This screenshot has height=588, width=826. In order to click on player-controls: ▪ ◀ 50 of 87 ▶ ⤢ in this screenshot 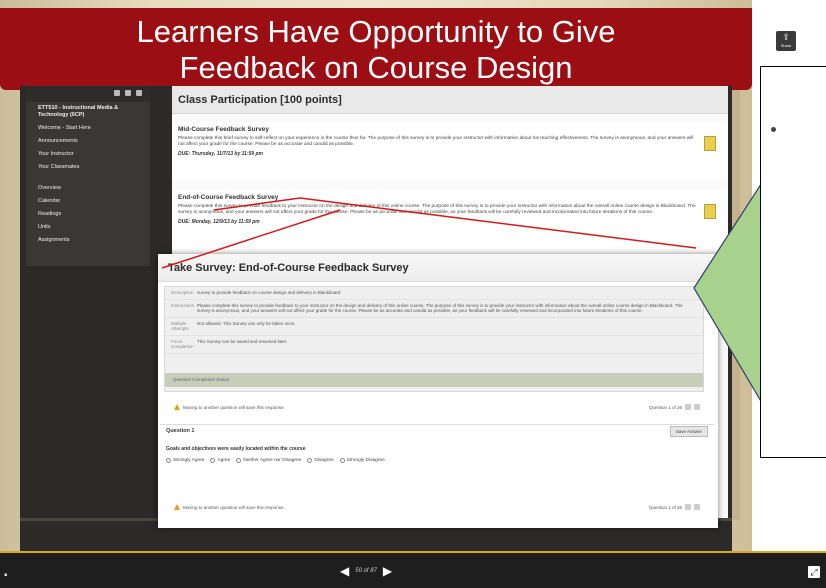, I will do `click(413, 569)`.